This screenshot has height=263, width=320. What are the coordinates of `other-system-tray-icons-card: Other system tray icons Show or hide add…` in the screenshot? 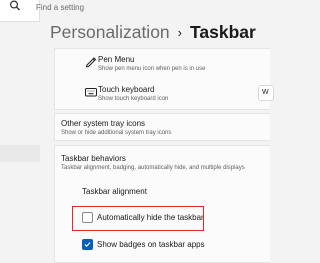 It's located at (162, 127).